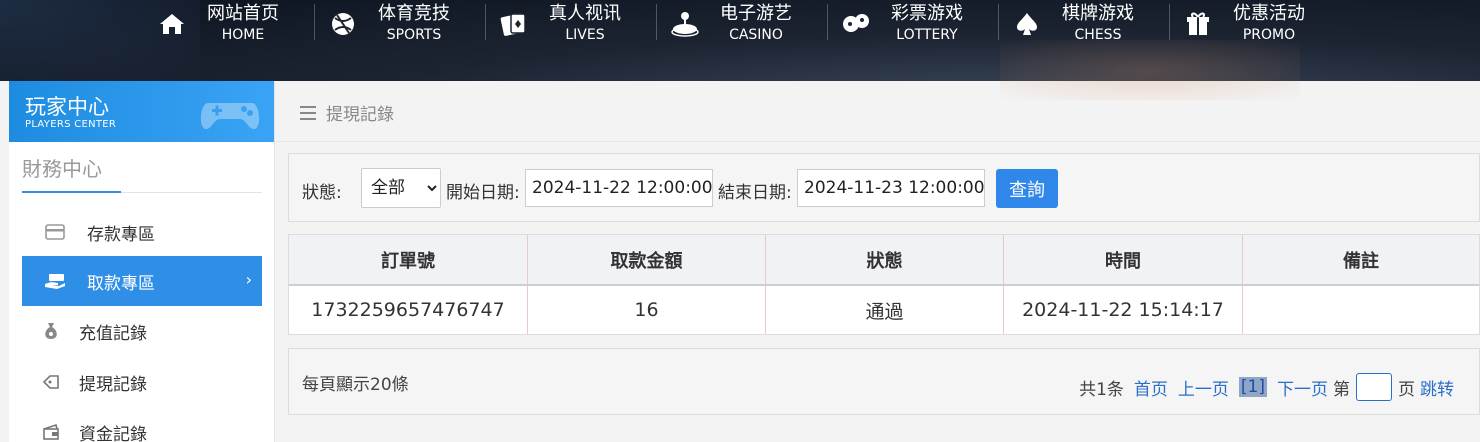 Image resolution: width=1480 pixels, height=442 pixels. I want to click on sidebar-item-fund-records: 資金記錄, so click(142, 424).